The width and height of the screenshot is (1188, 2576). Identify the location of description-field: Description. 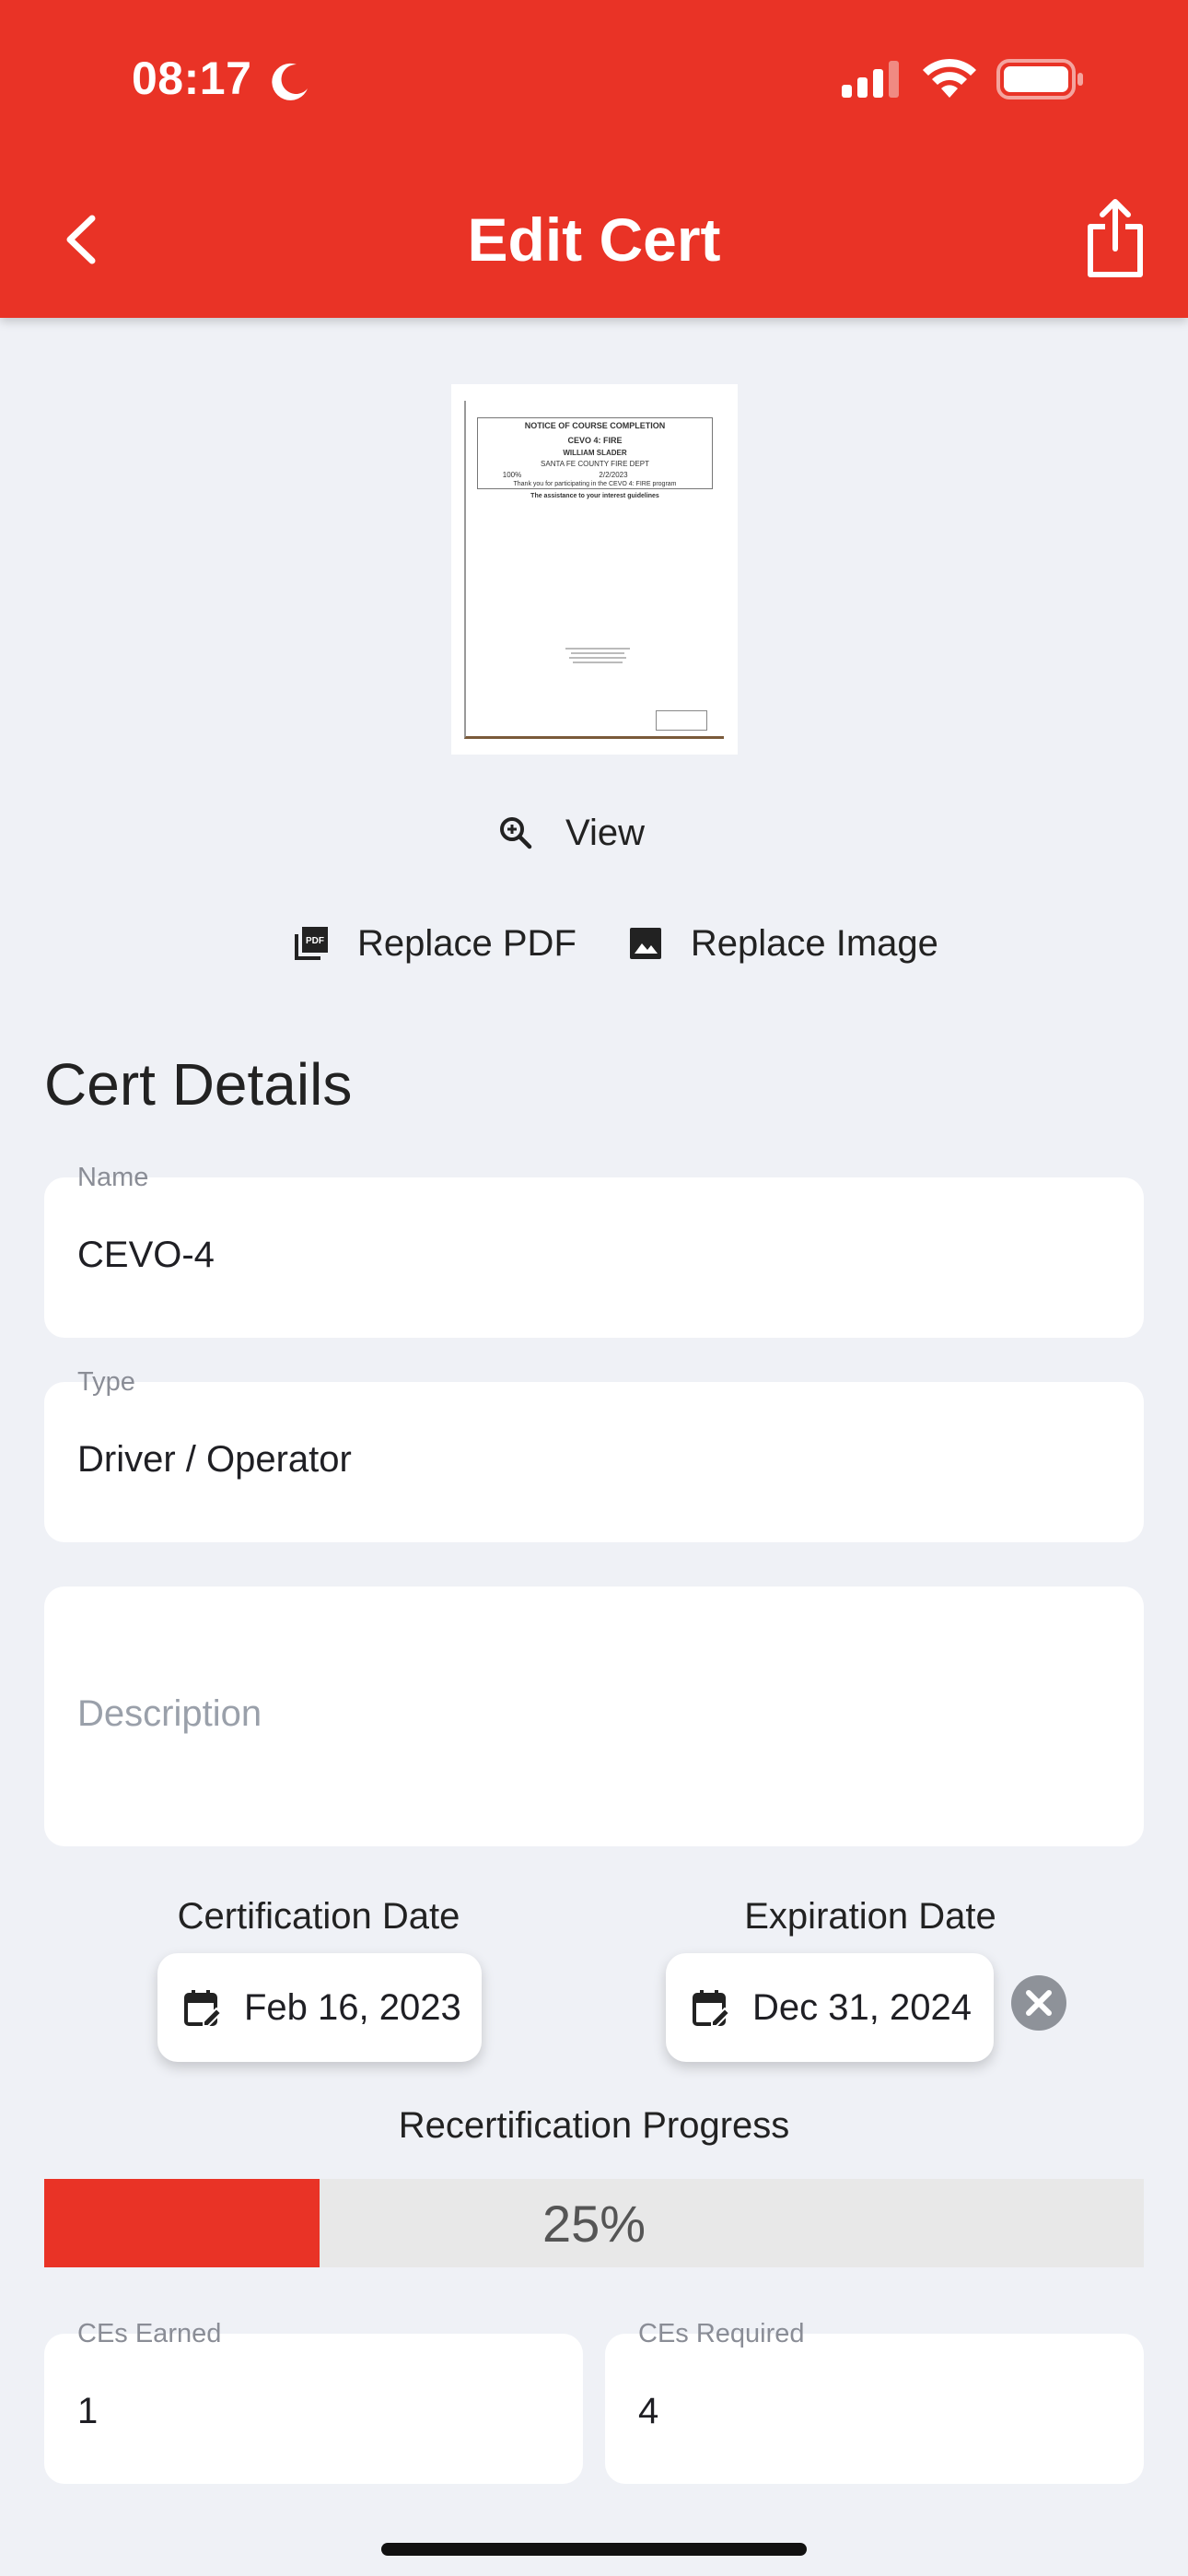
(594, 1716).